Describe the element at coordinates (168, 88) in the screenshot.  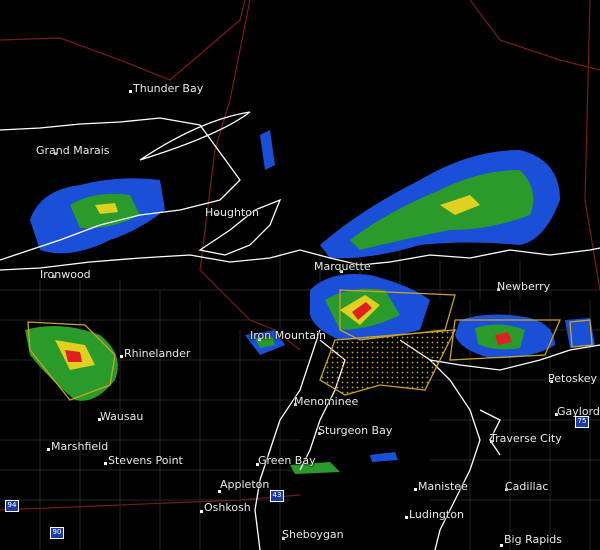
I see `city-thunder-bay: Thunder Bay` at that location.